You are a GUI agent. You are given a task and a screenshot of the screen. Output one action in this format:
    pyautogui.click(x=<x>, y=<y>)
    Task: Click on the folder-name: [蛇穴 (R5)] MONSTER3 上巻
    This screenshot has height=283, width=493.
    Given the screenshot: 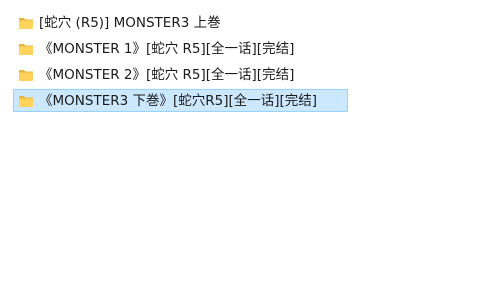 What is the action you would take?
    pyautogui.click(x=130, y=22)
    